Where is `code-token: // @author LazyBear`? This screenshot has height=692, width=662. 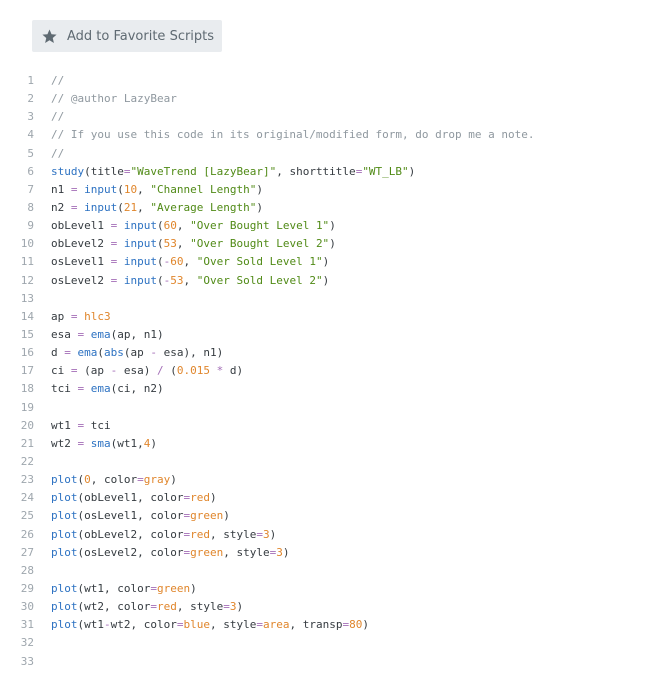
code-token: // @author LazyBear is located at coordinates (114, 99).